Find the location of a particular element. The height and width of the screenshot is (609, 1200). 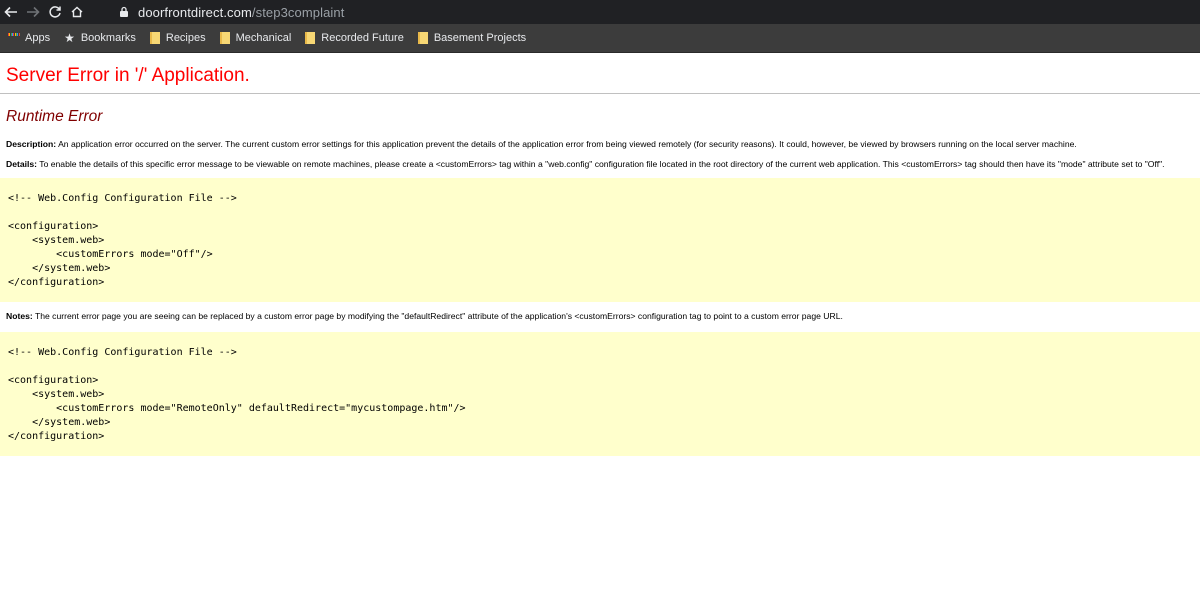

star-icon: ★ is located at coordinates (69, 38).